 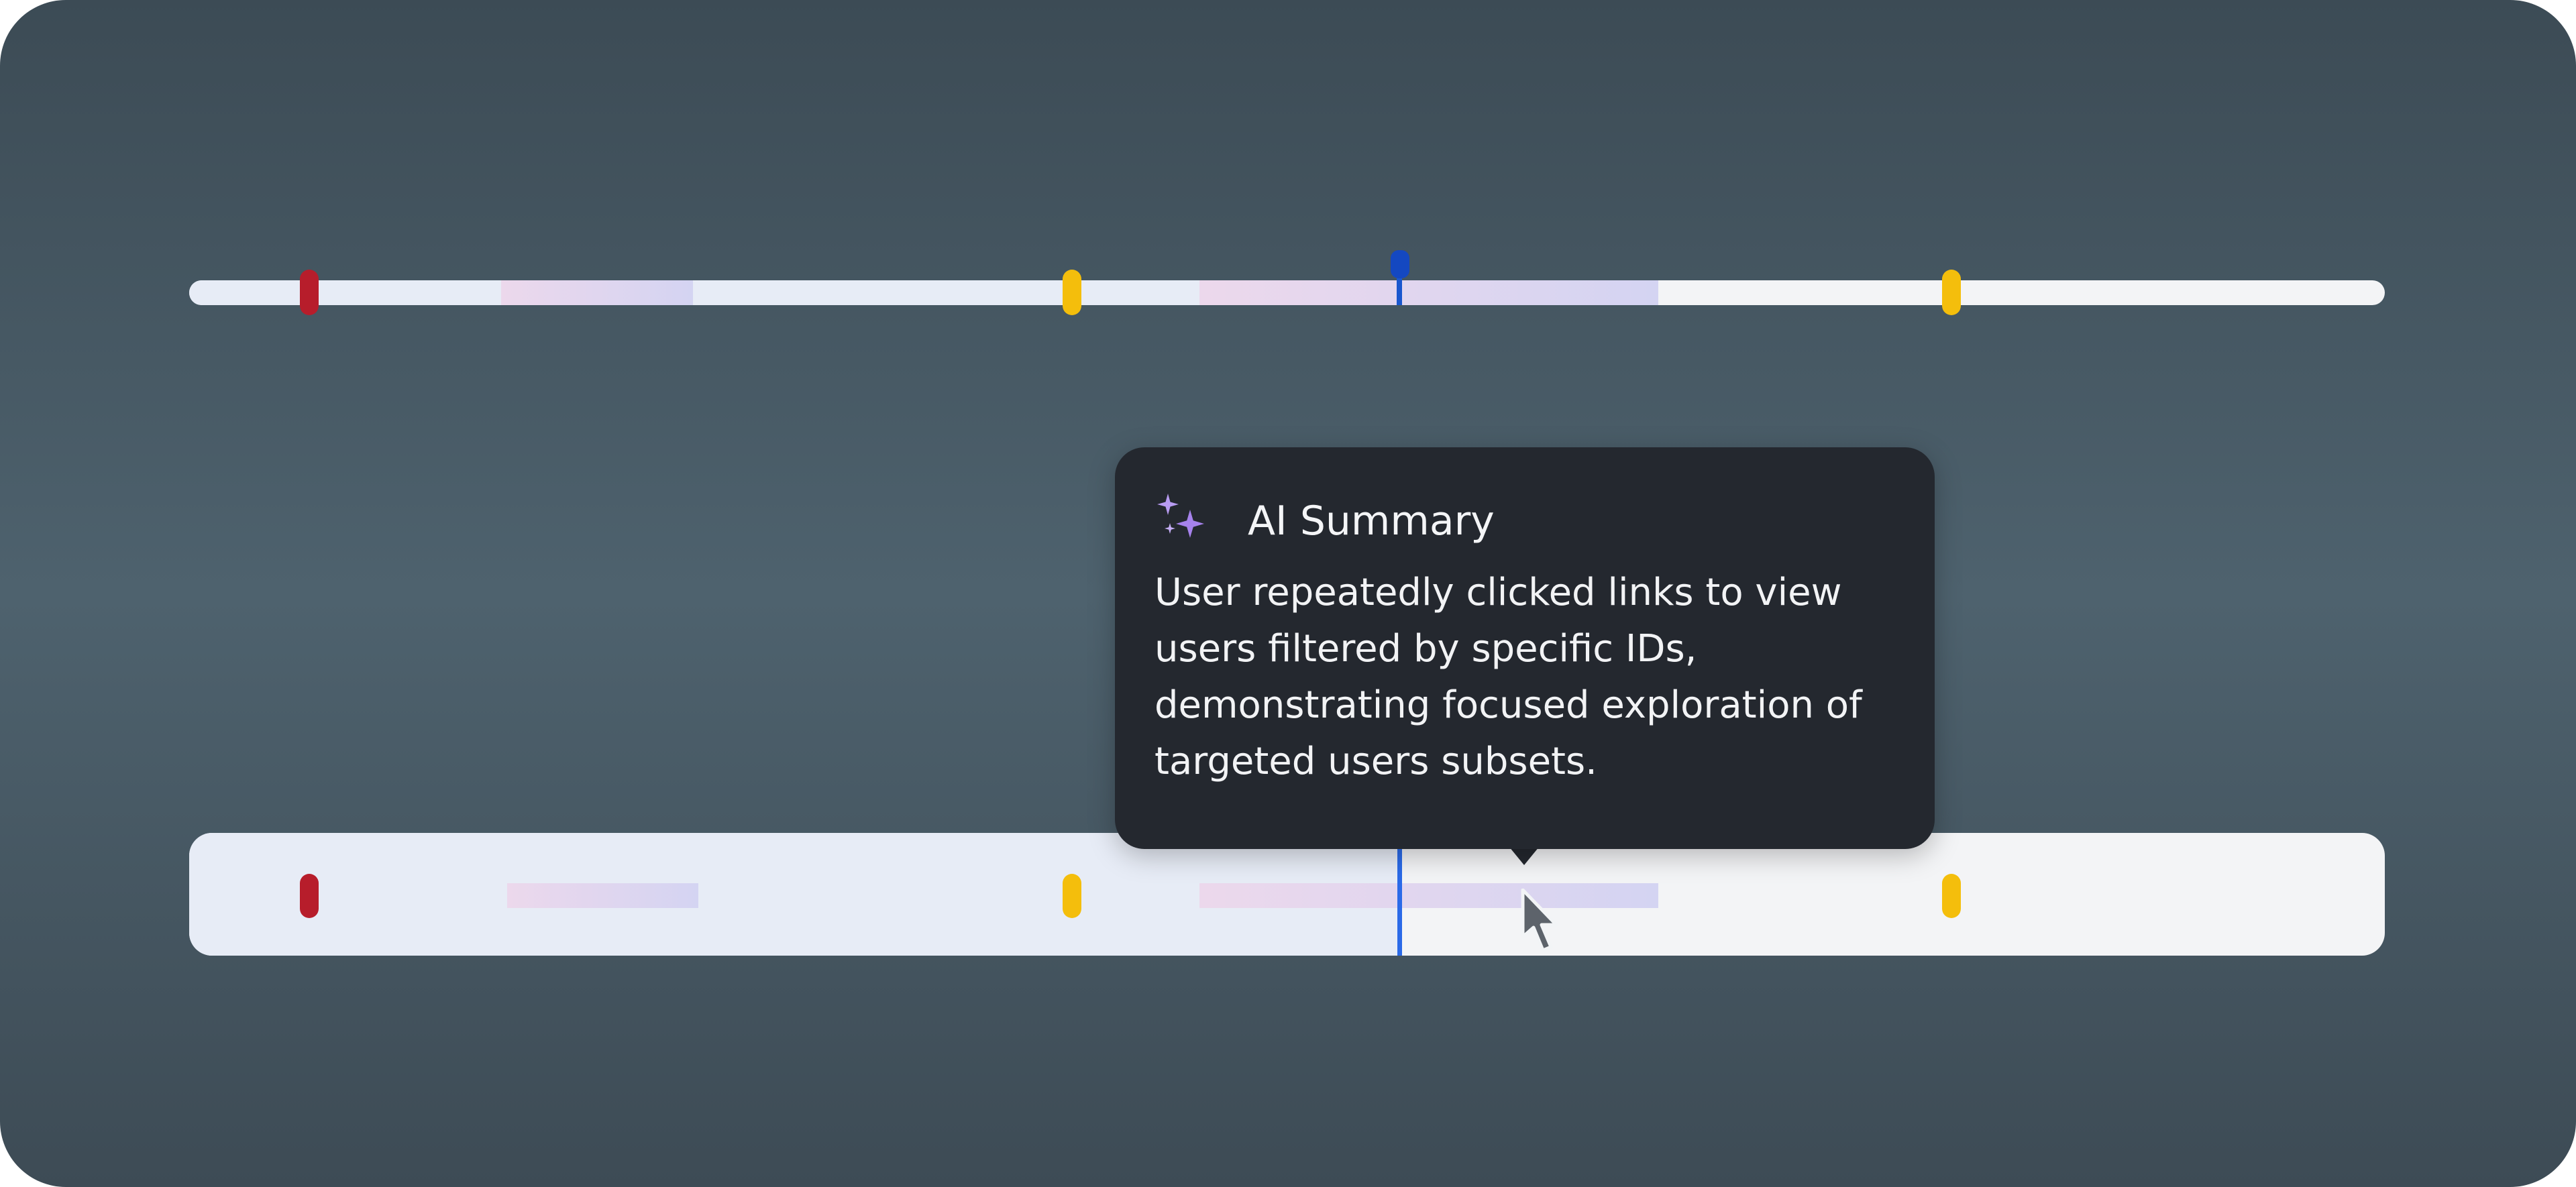 I want to click on sparkles-icon, so click(x=1184, y=521).